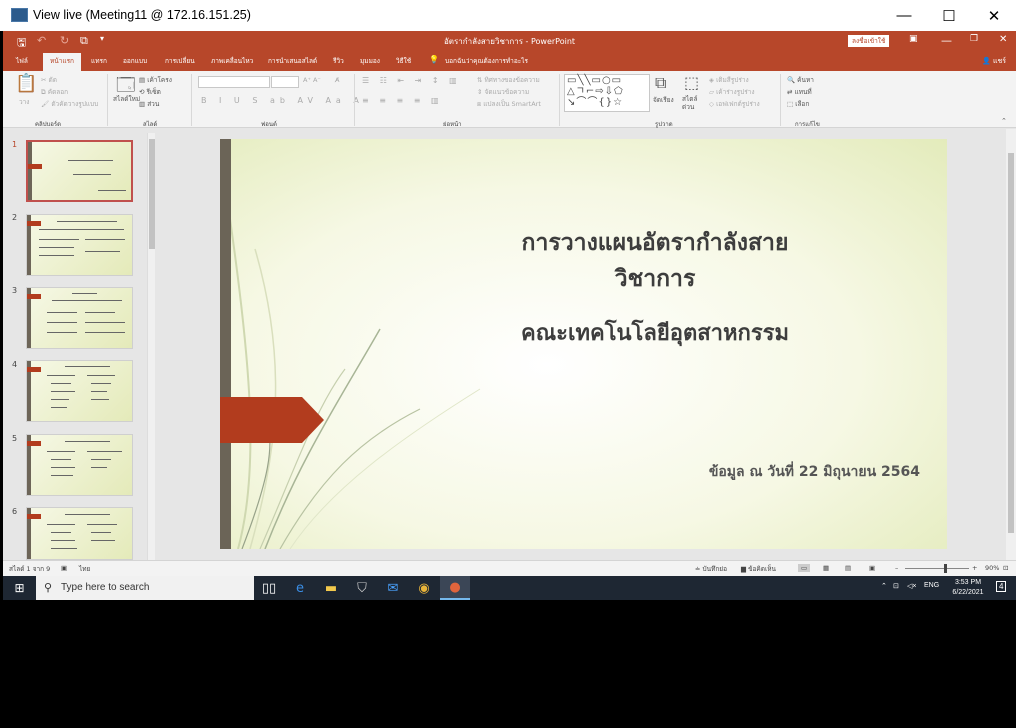 The width and height of the screenshot is (1016, 728). What do you see at coordinates (151, 346) in the screenshot?
I see `thumbnails-scrollbar` at bounding box center [151, 346].